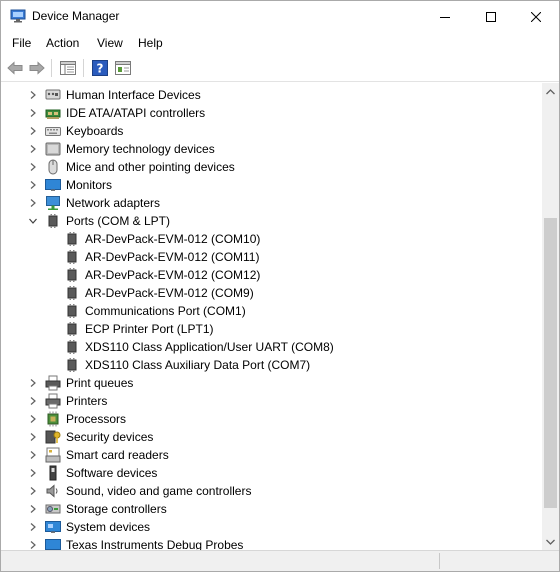 This screenshot has height=572, width=560. Describe the element at coordinates (123, 68) in the screenshot. I see `properties-button` at that location.